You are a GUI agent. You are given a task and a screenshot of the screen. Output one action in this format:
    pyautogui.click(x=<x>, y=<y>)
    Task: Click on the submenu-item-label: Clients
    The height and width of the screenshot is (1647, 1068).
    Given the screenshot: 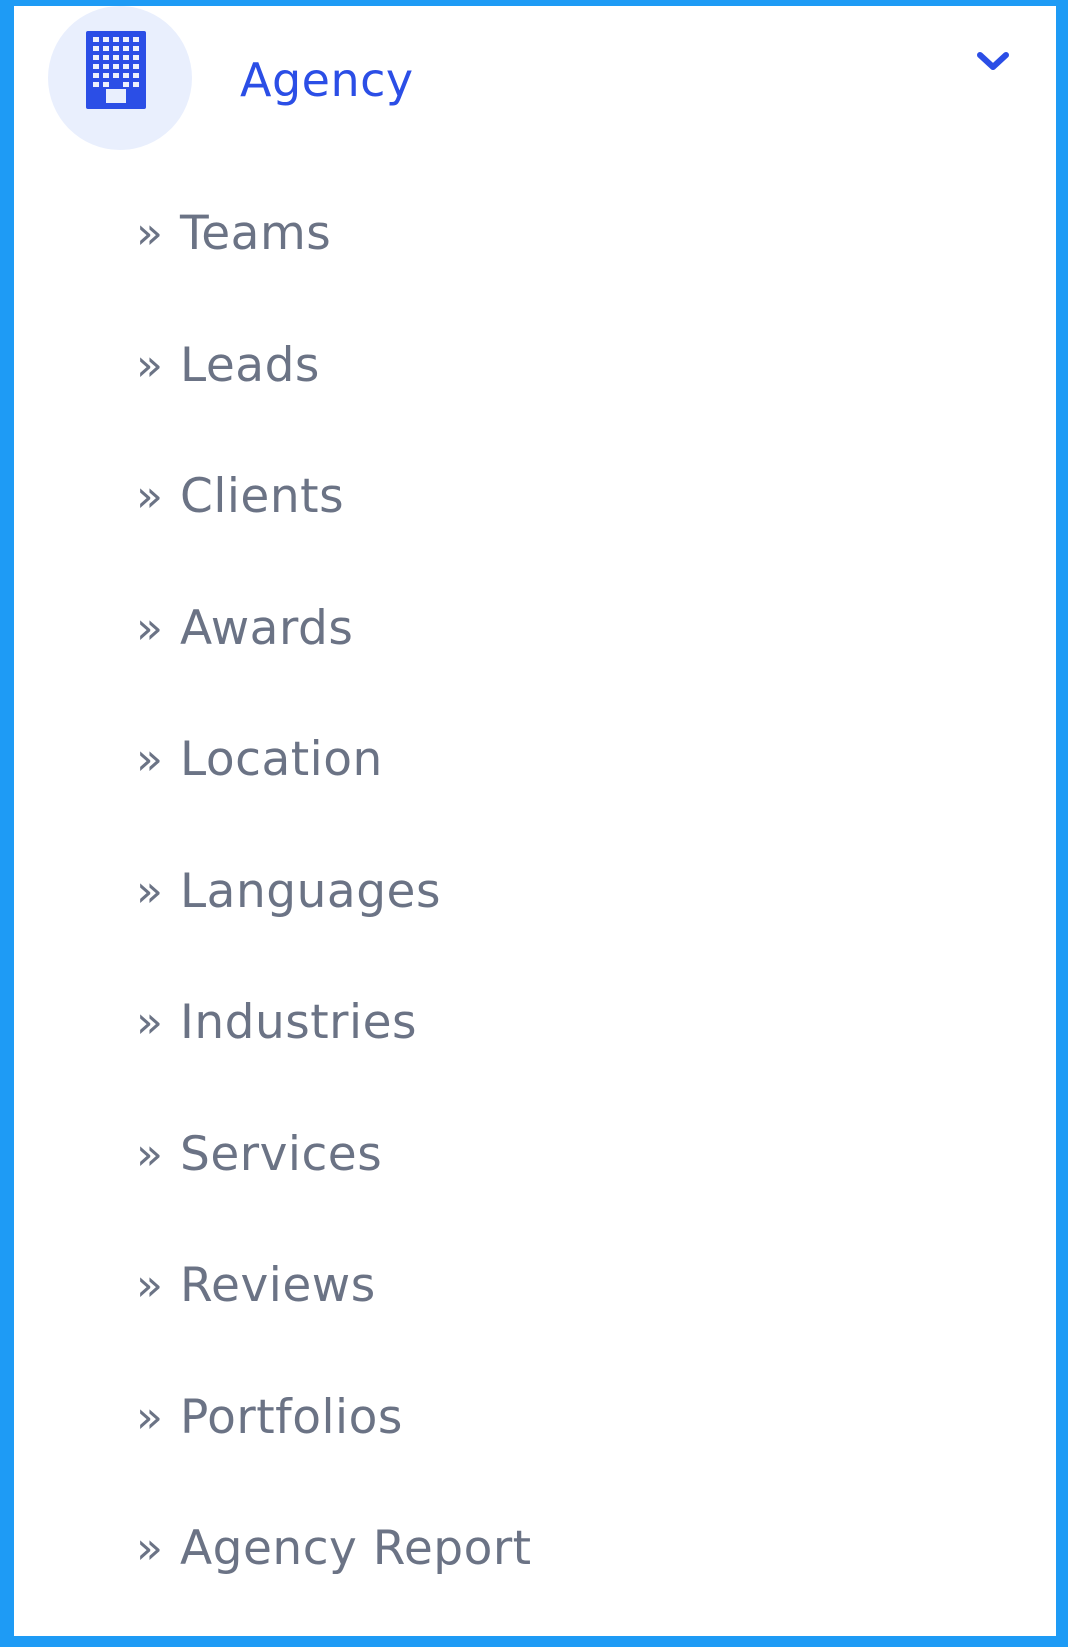 What is the action you would take?
    pyautogui.click(x=262, y=496)
    